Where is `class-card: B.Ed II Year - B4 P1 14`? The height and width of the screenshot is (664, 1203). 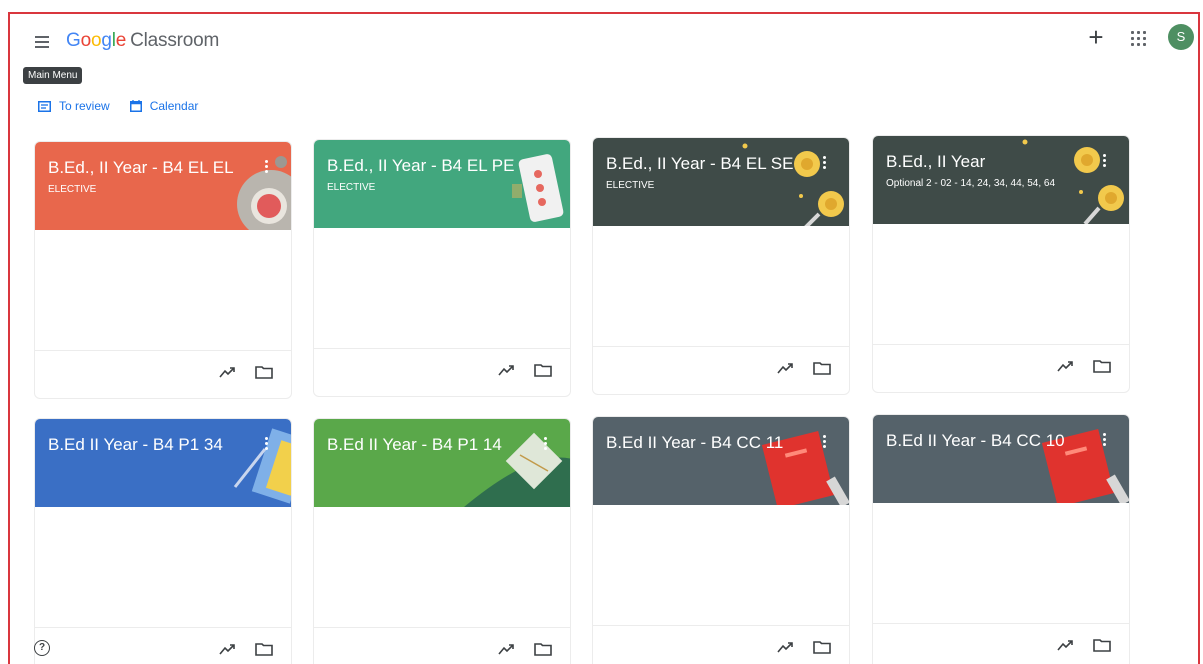
class-card: B.Ed II Year - B4 P1 14 is located at coordinates (442, 541).